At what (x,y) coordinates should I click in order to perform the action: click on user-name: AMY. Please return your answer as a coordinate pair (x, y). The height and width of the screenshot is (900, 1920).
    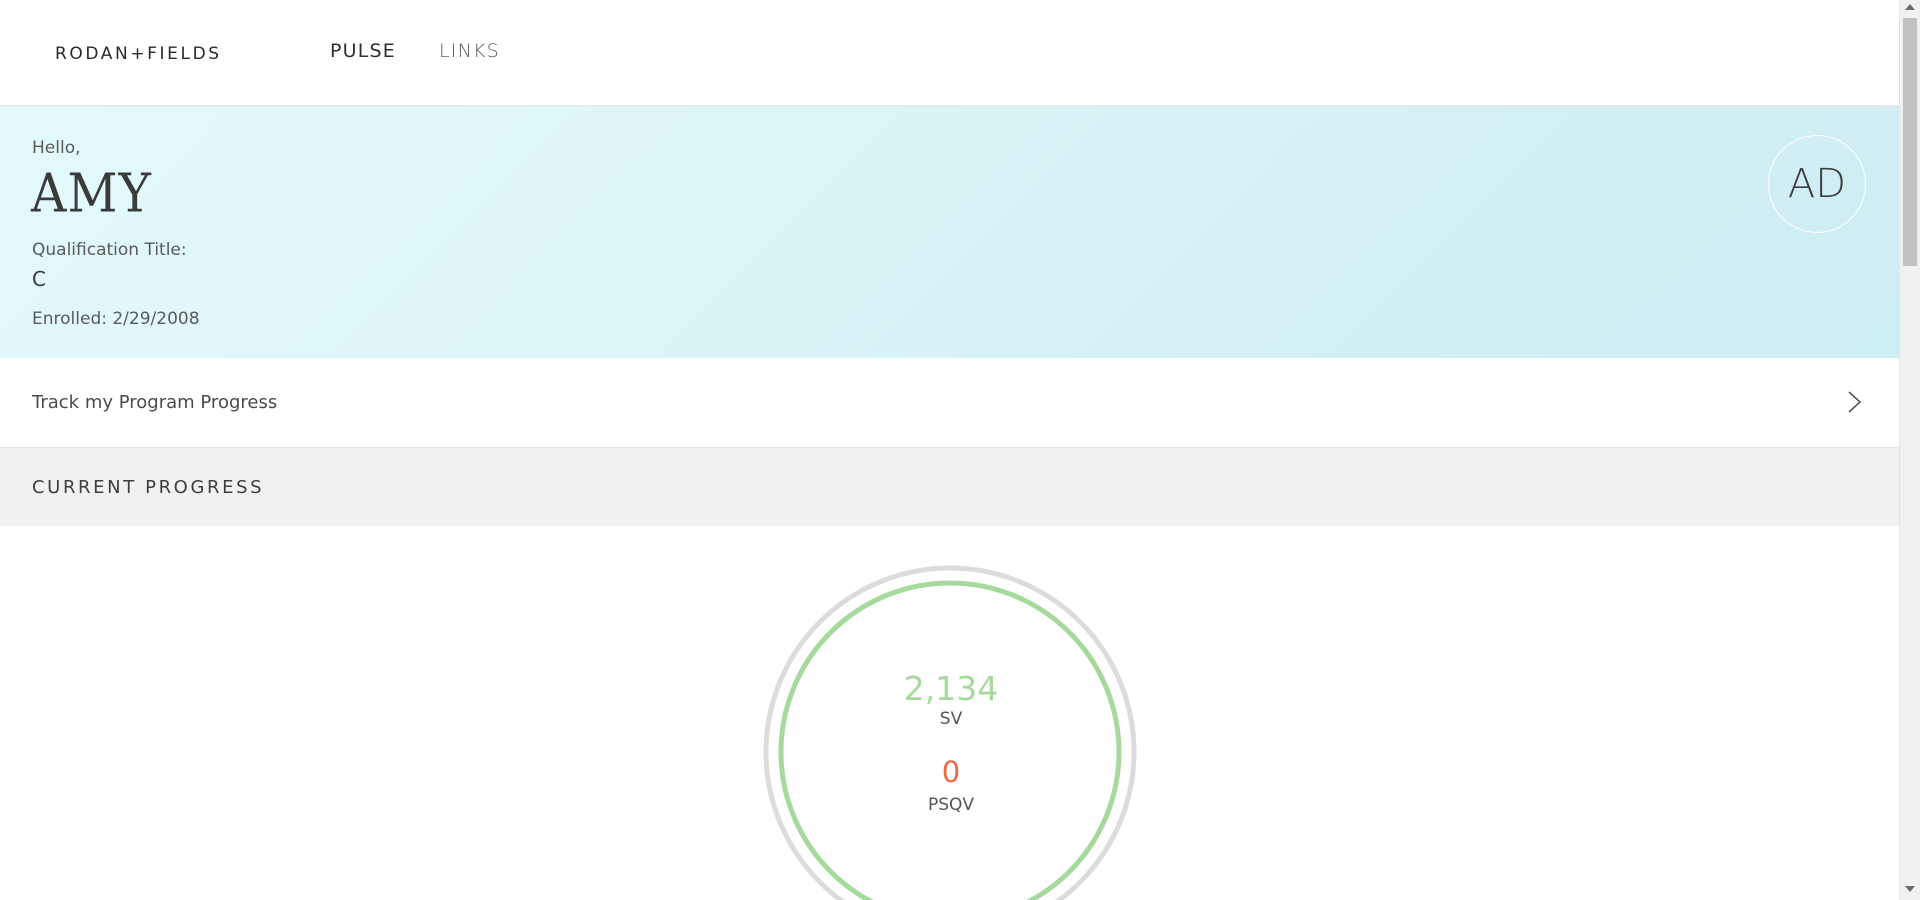
    Looking at the image, I should click on (91, 194).